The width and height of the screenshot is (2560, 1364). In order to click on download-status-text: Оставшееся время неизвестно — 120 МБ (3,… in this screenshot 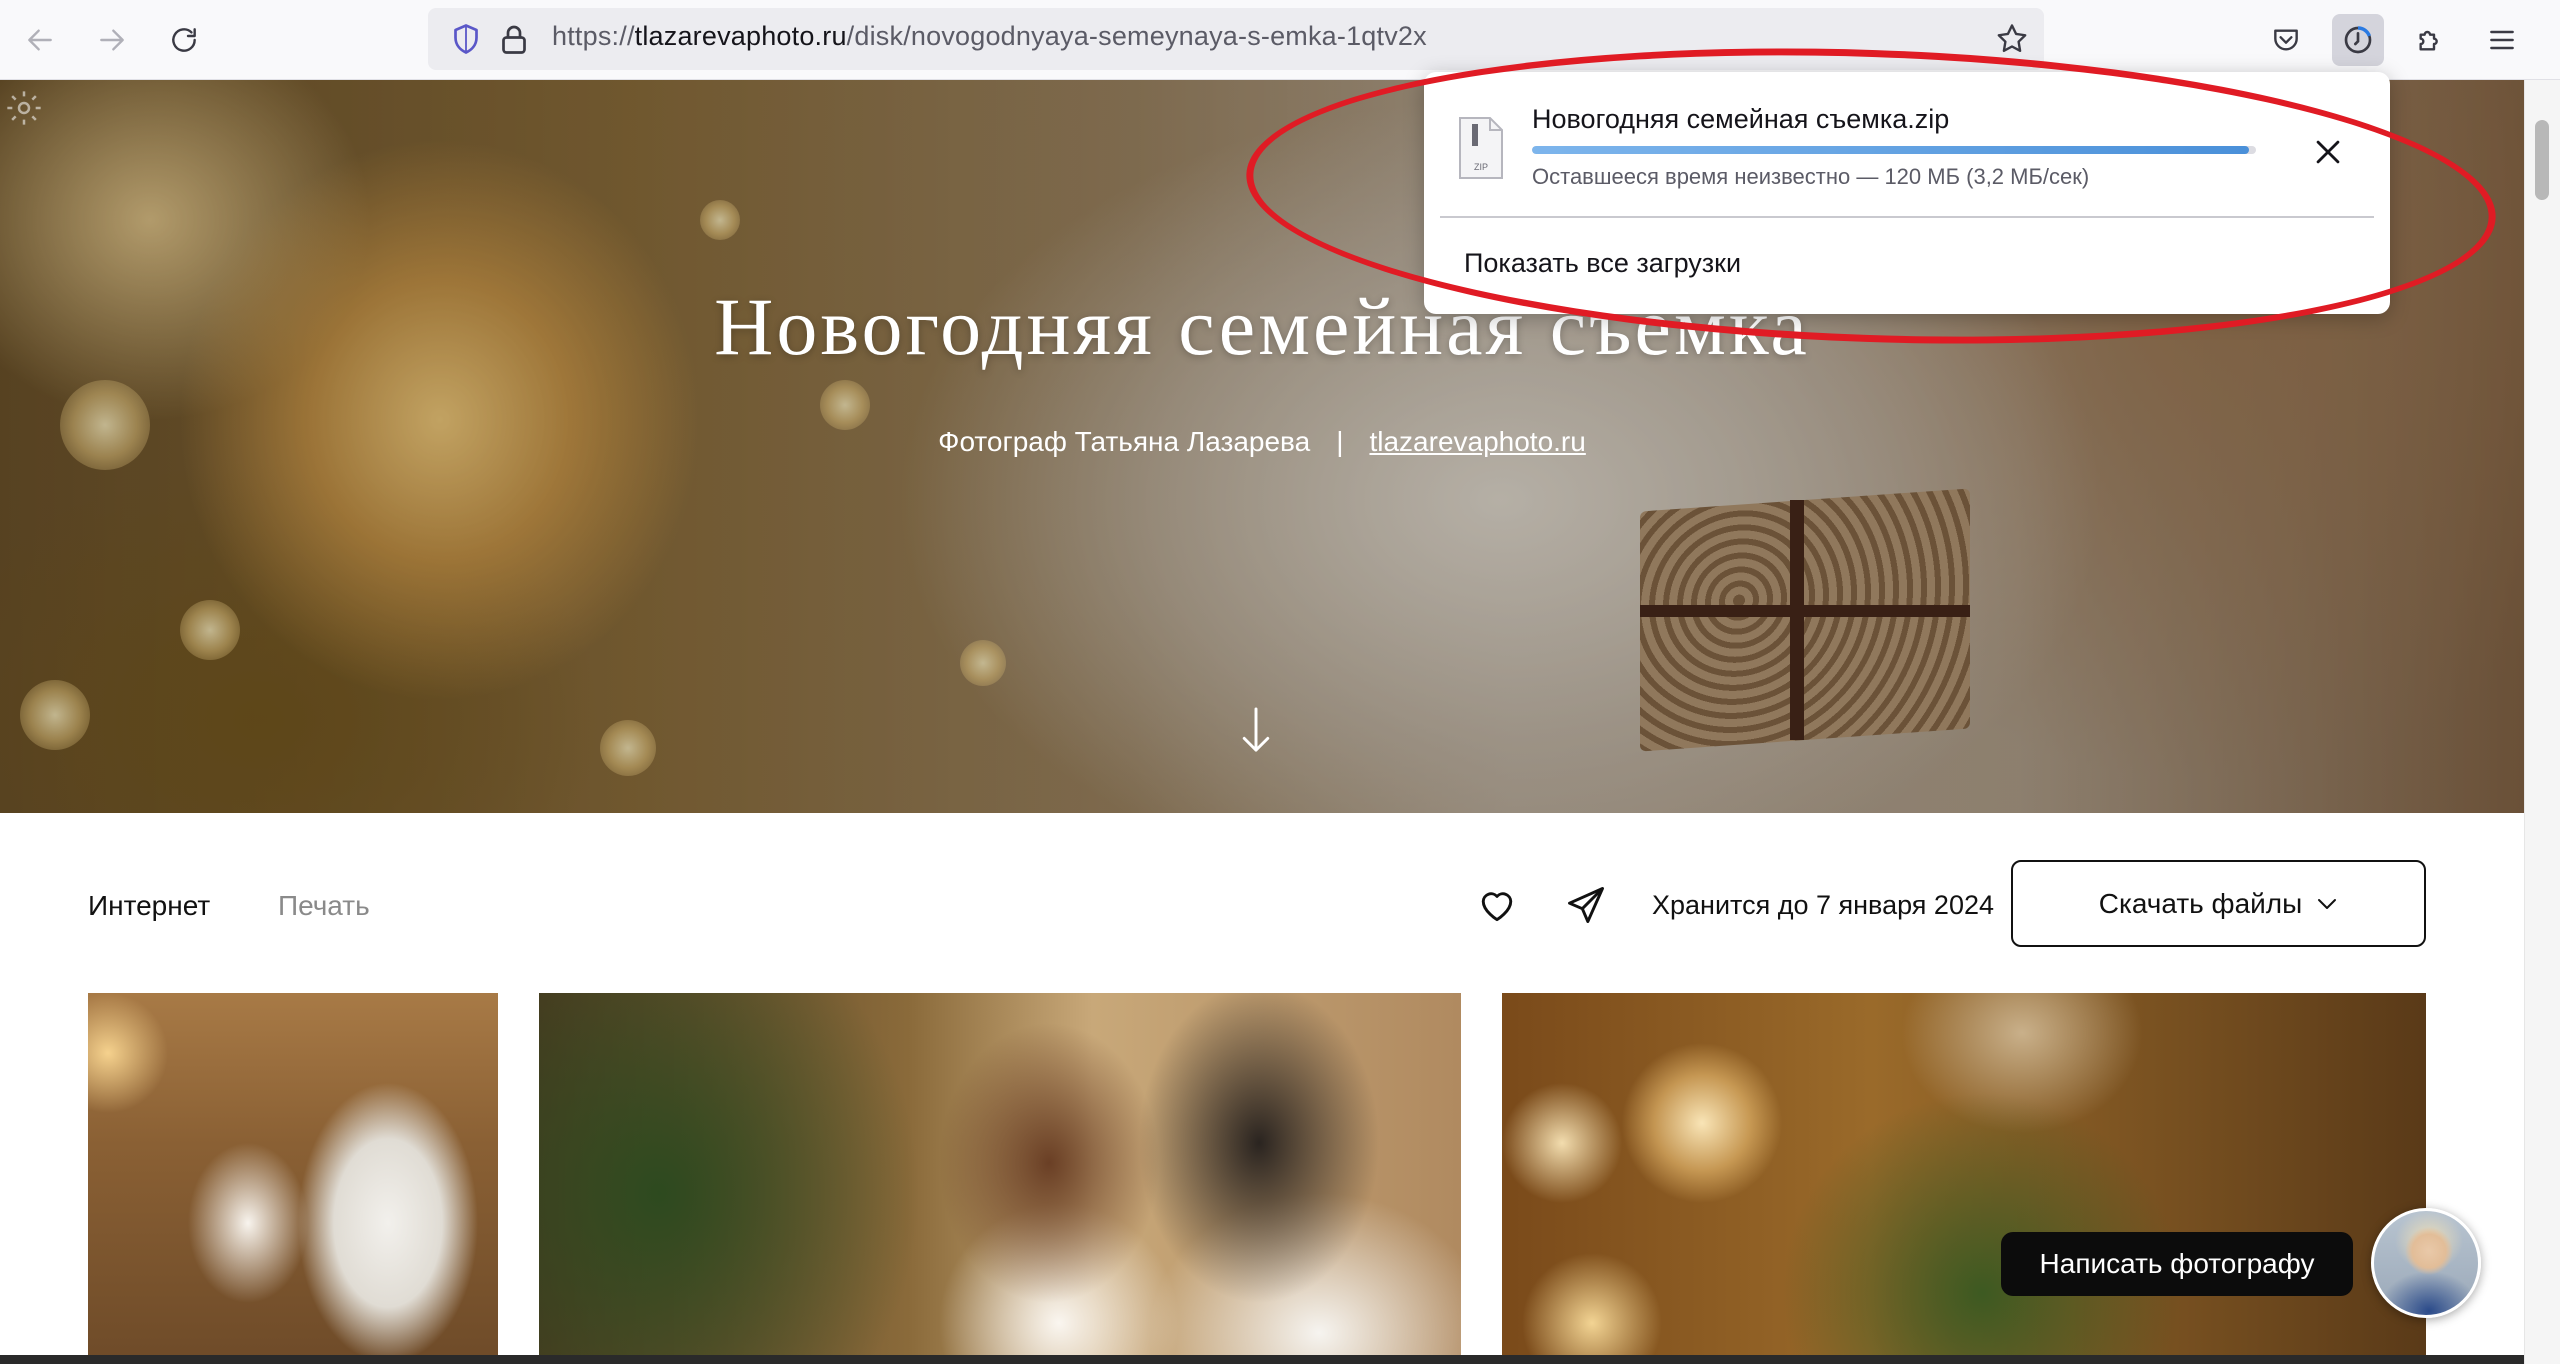, I will do `click(1811, 176)`.